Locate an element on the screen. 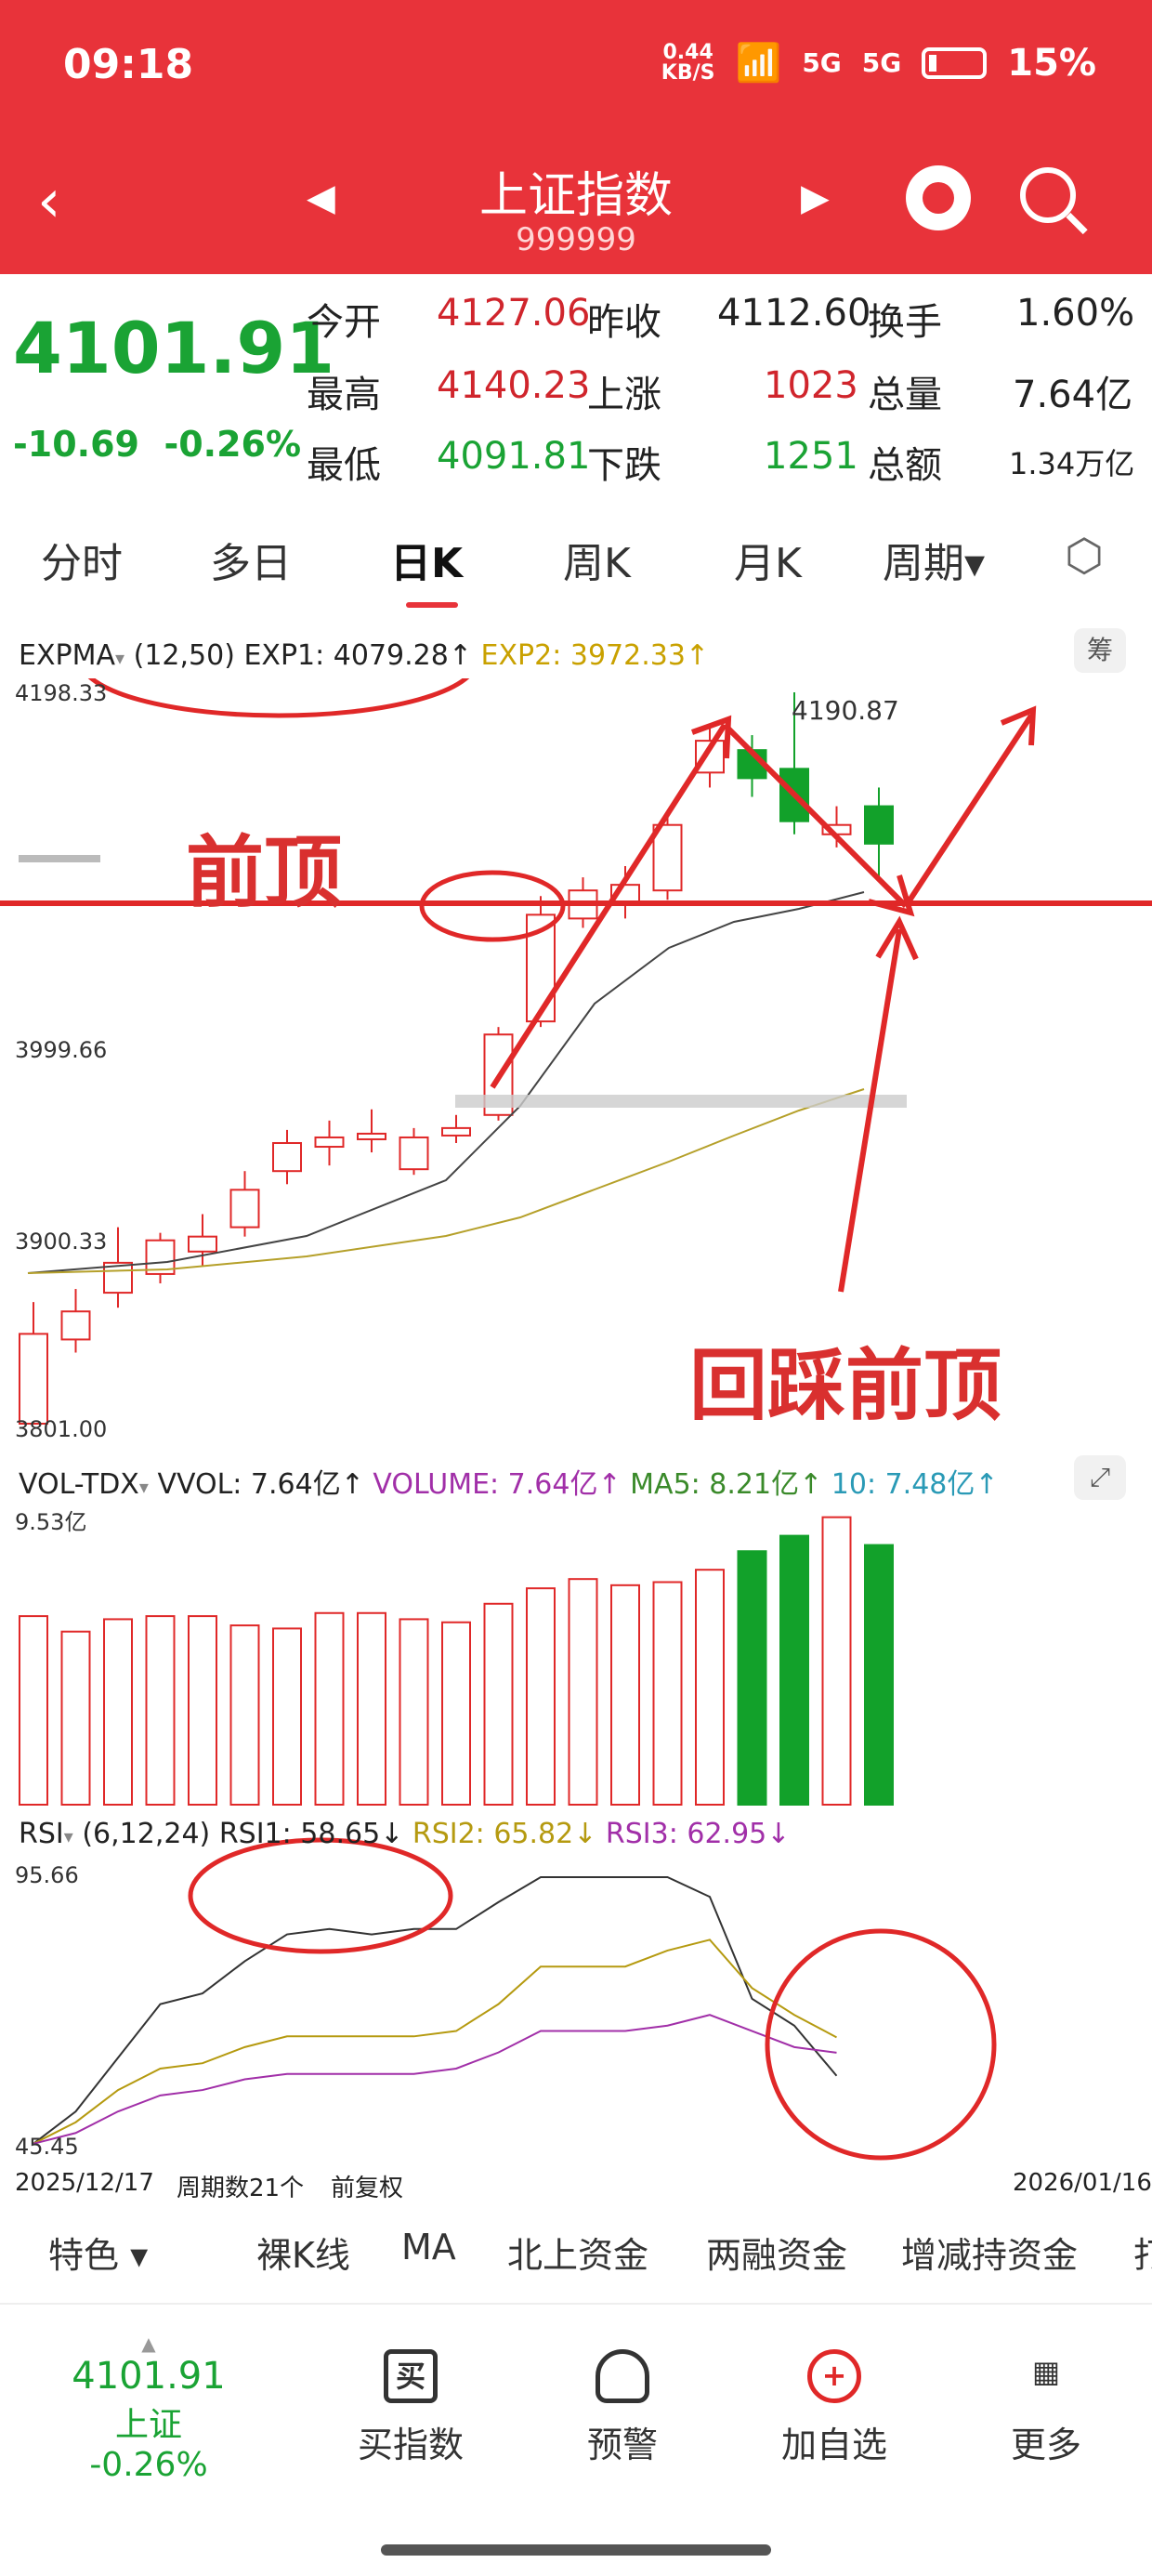 This screenshot has width=1152, height=2576. vol-dropdown-icon: ▾ is located at coordinates (144, 1487).